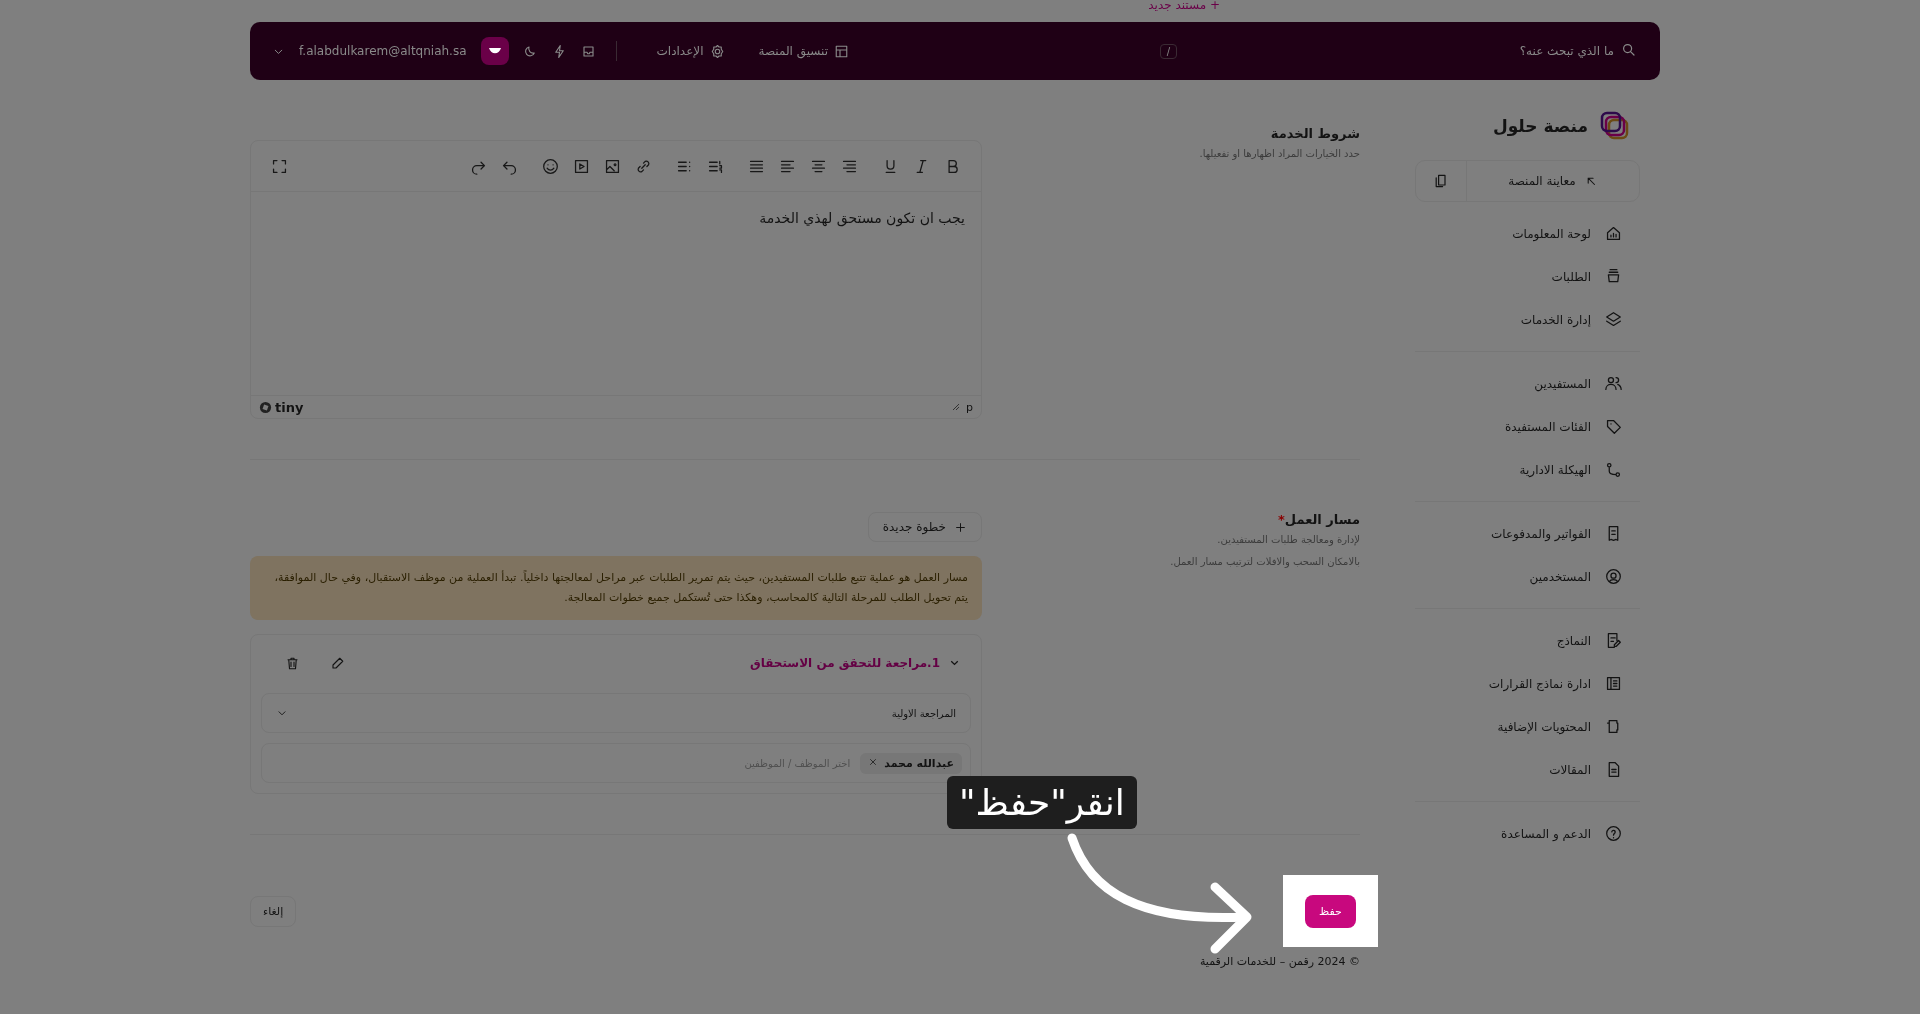 This screenshot has height=1014, width=1920. Describe the element at coordinates (337, 663) in the screenshot. I see `pencil-icon` at that location.